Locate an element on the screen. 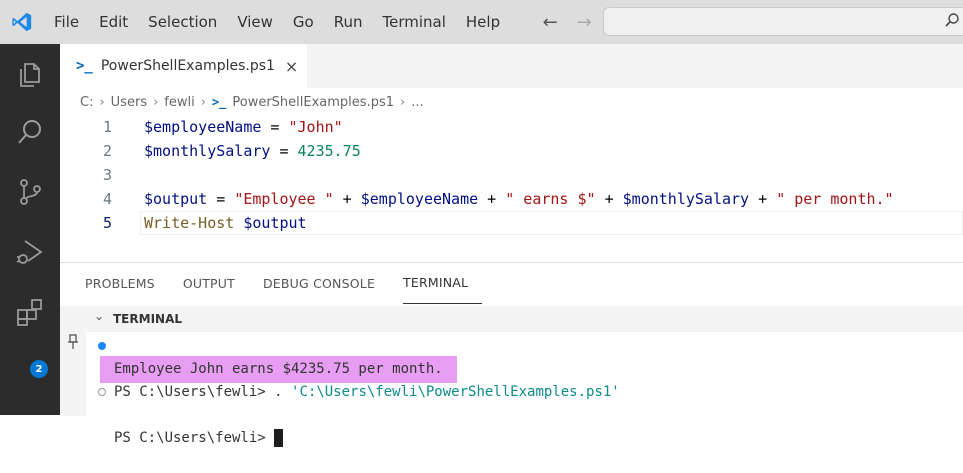  command-center-search is located at coordinates (783, 21).